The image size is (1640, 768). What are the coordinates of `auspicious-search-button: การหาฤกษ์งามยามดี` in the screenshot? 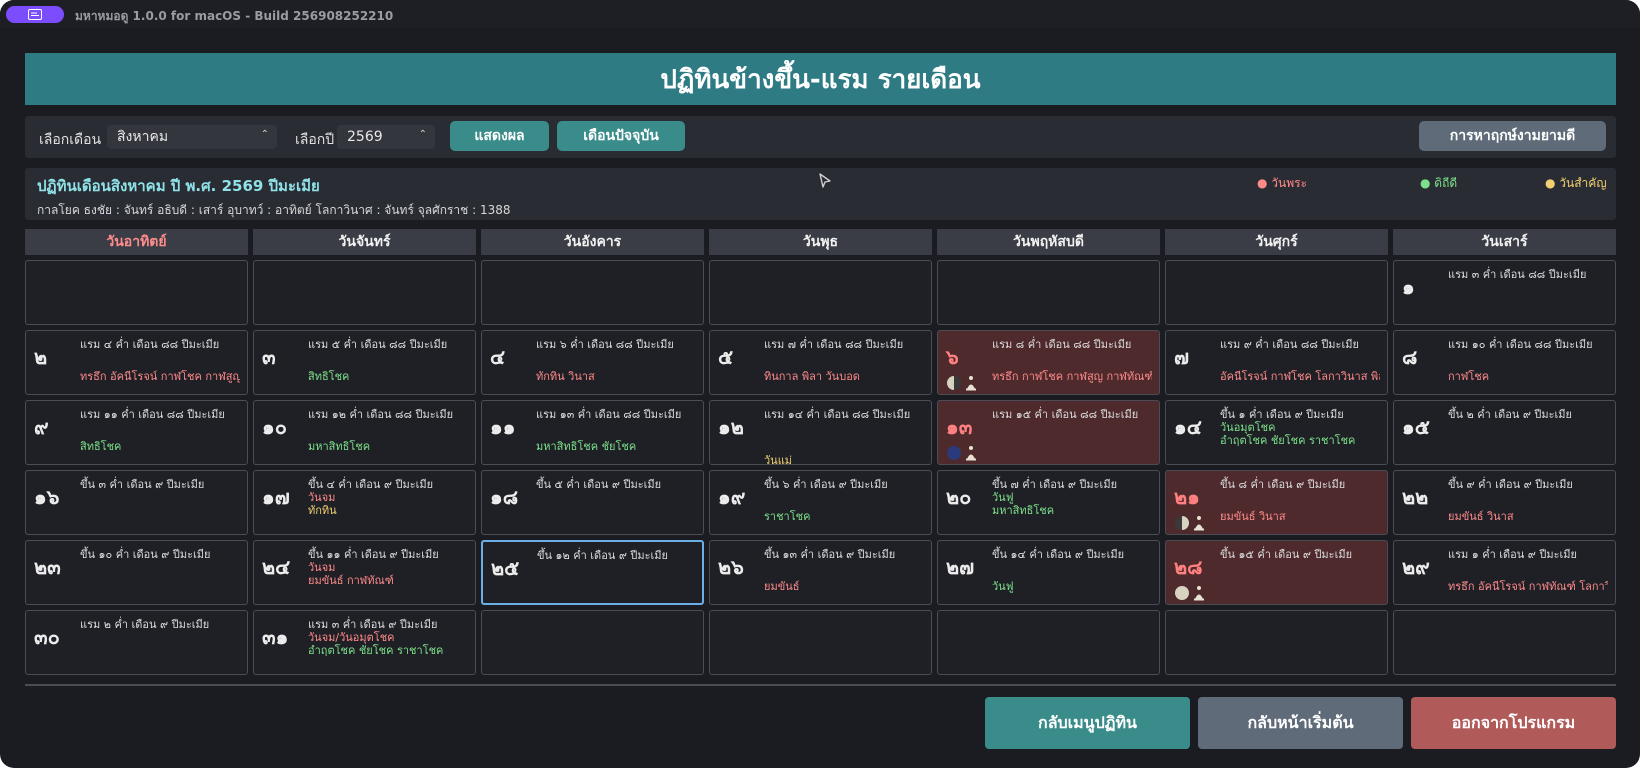 It's located at (1512, 136).